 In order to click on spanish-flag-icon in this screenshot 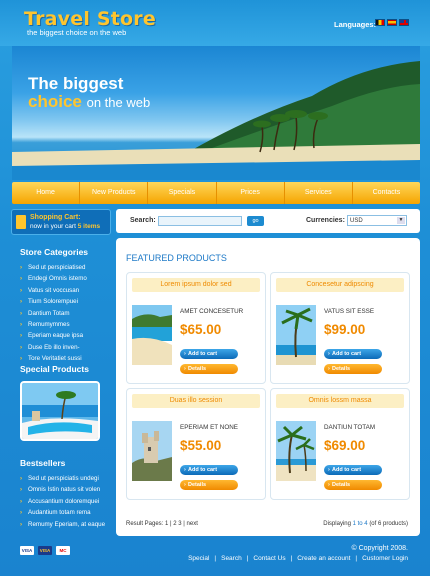, I will do `click(392, 22)`.